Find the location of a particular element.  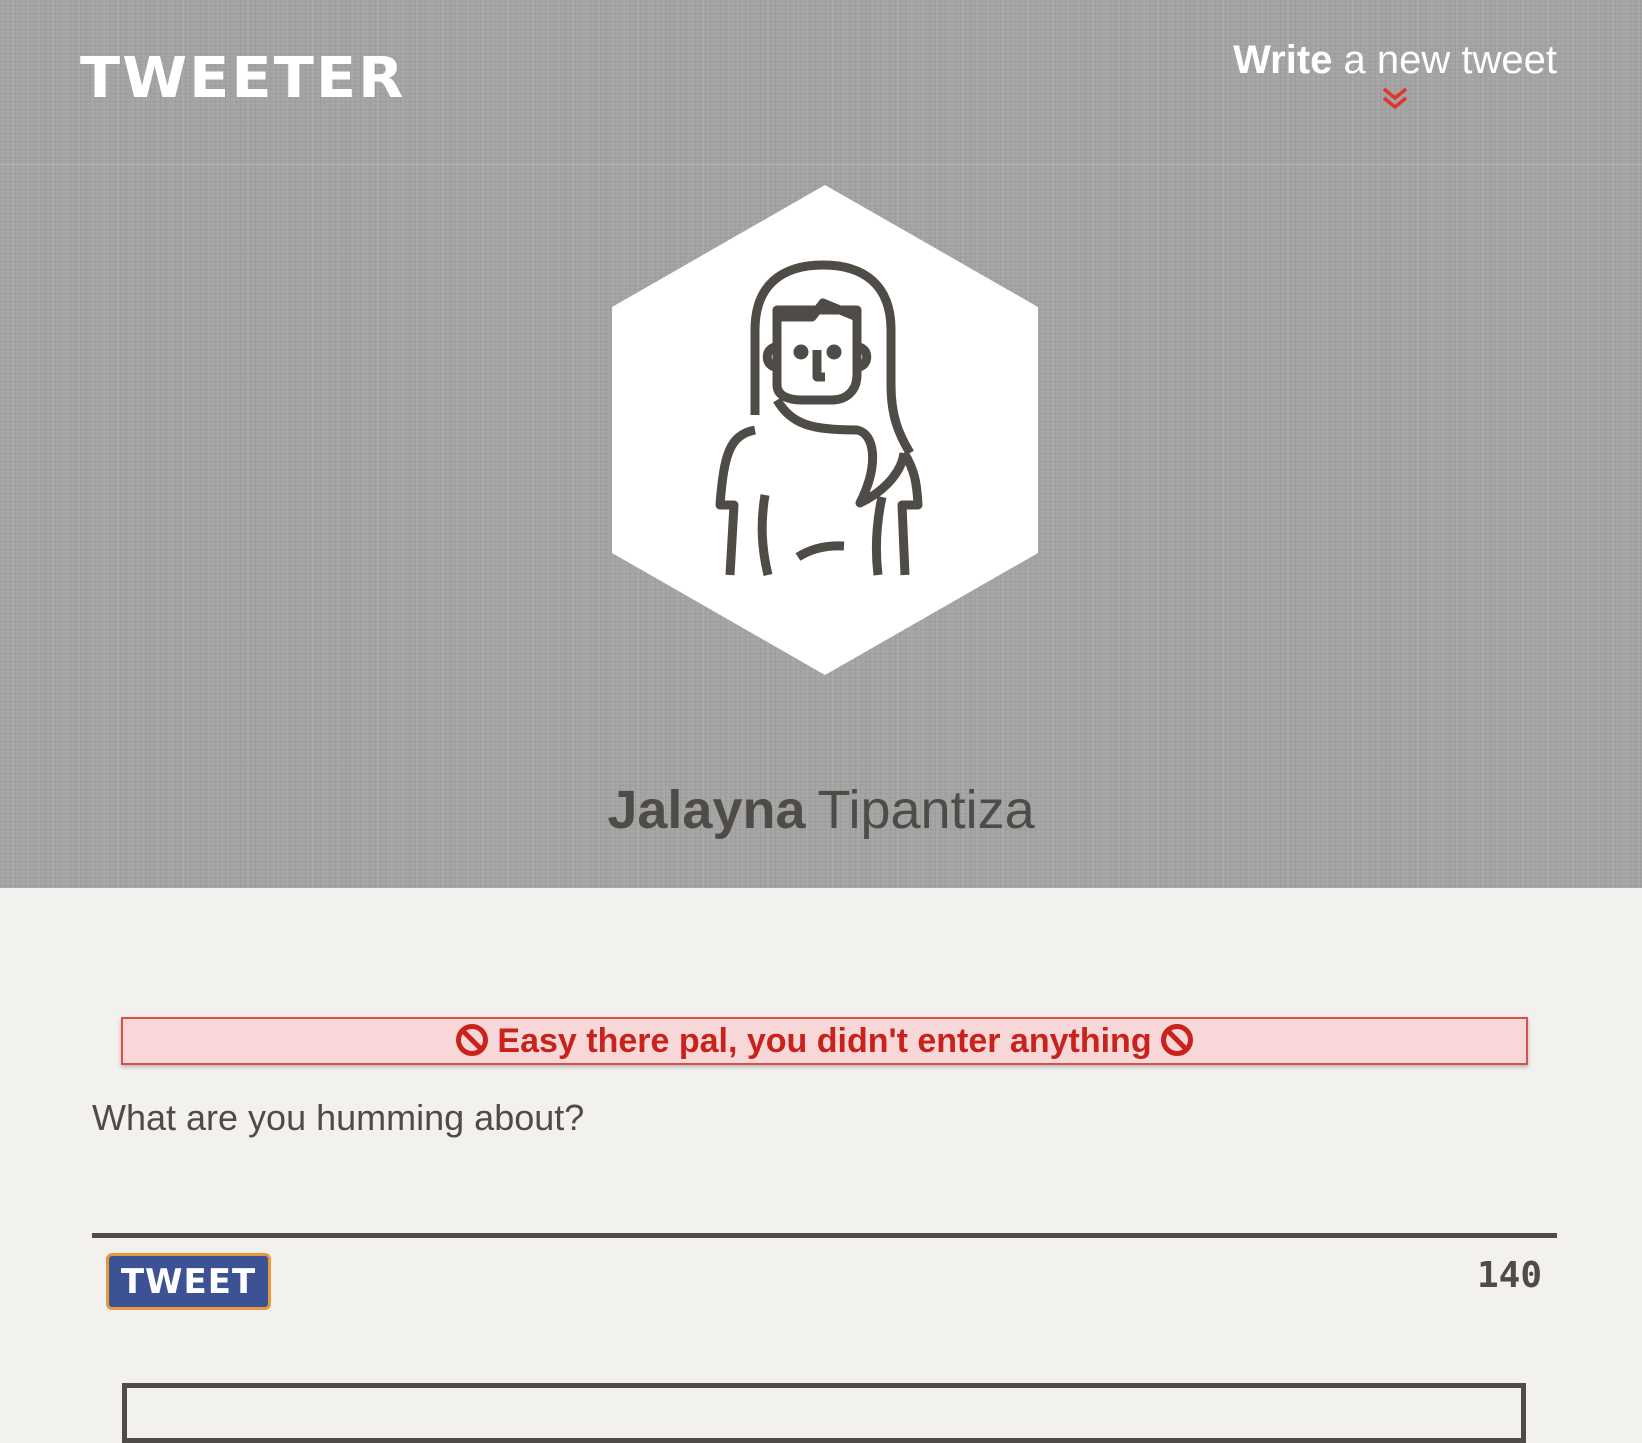

profile-last-name: Tipantiza is located at coordinates (926, 810).